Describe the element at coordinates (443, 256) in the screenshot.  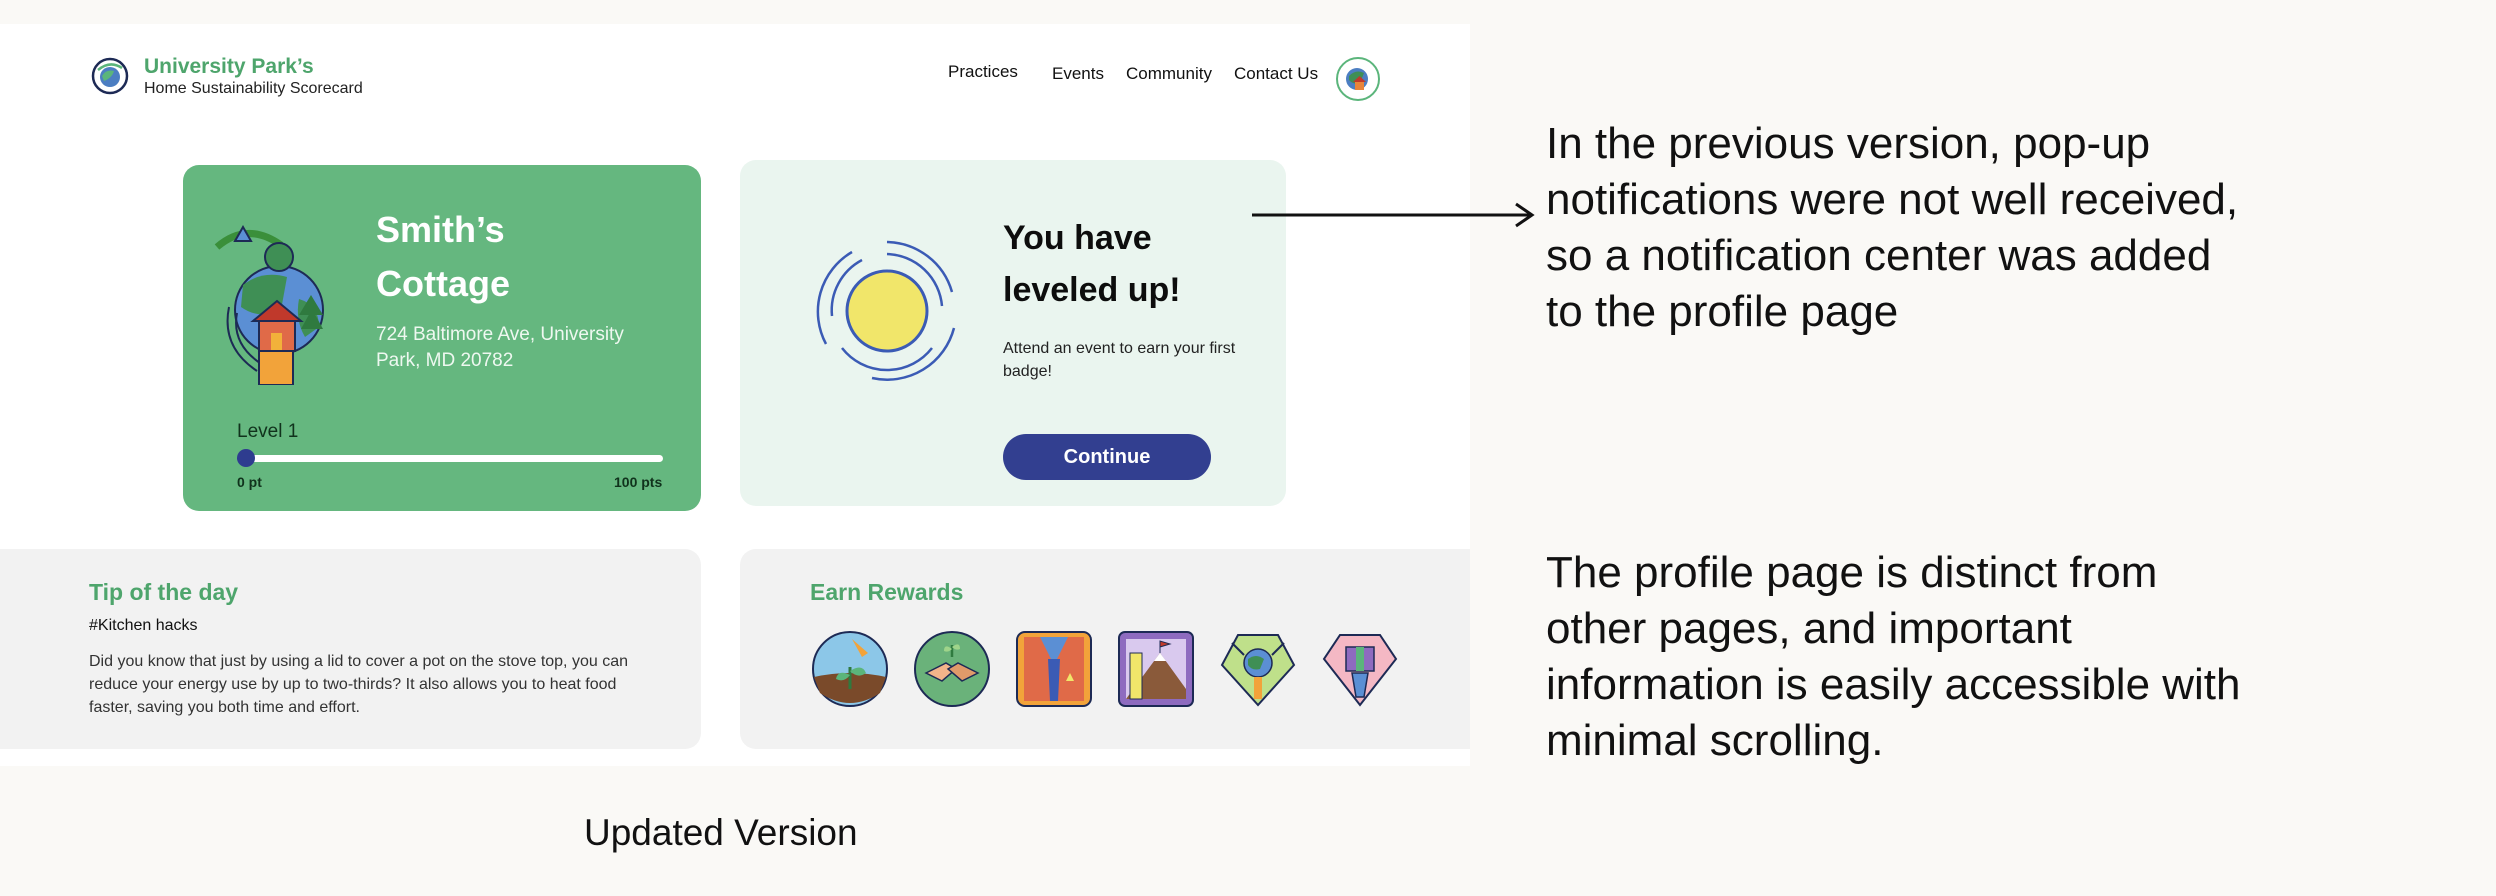
I see `house-name: Smith’s Cottage` at that location.